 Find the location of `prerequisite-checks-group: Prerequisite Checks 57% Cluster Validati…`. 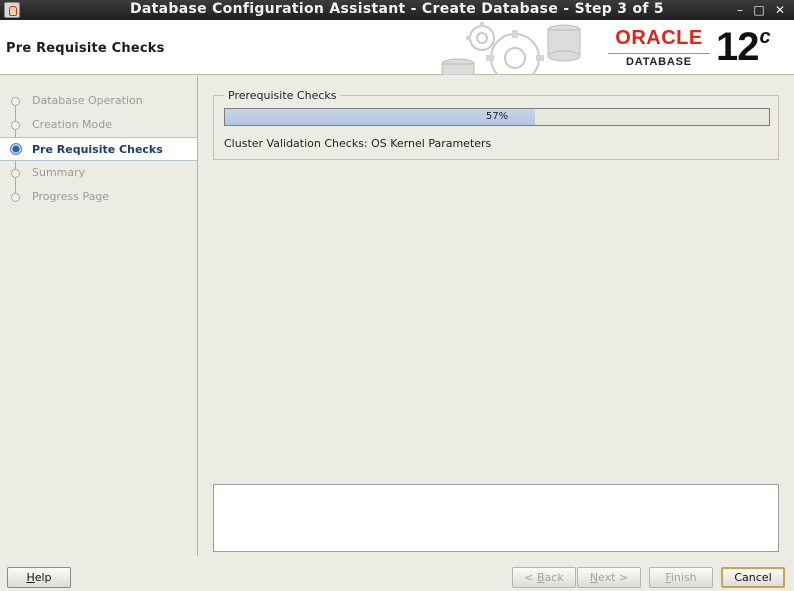

prerequisite-checks-group: Prerequisite Checks 57% Cluster Validati… is located at coordinates (496, 124).